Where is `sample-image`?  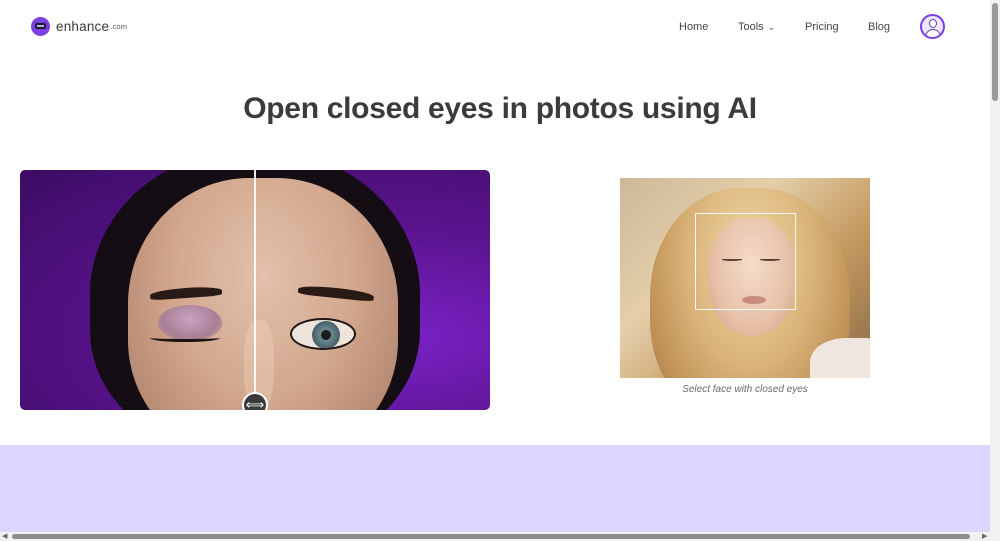
sample-image is located at coordinates (745, 278).